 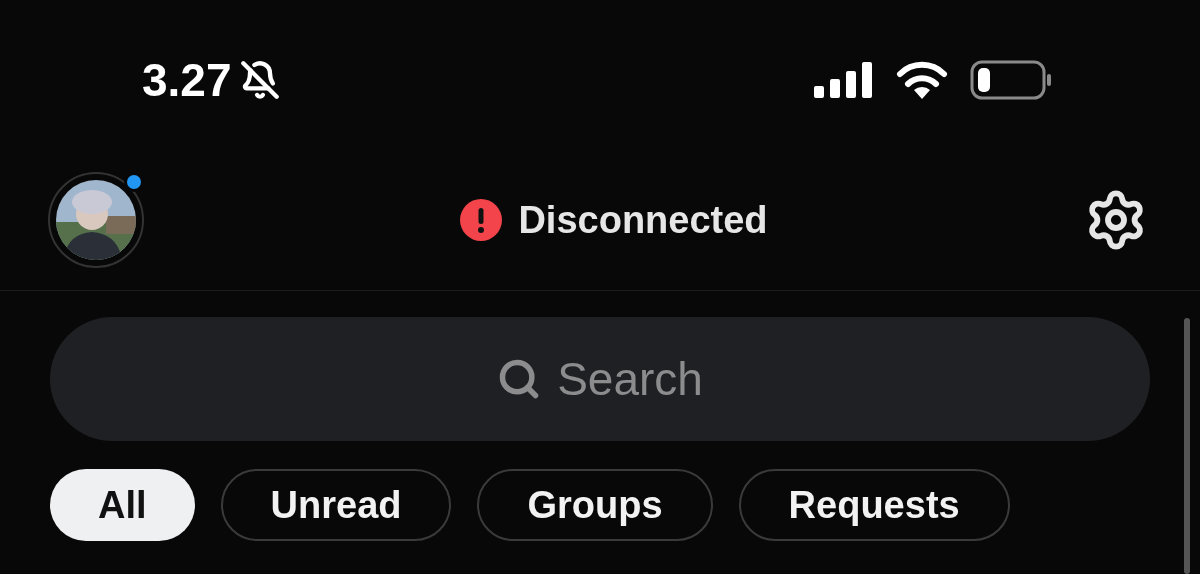 What do you see at coordinates (336, 505) in the screenshot?
I see `filter-chip: Unread` at bounding box center [336, 505].